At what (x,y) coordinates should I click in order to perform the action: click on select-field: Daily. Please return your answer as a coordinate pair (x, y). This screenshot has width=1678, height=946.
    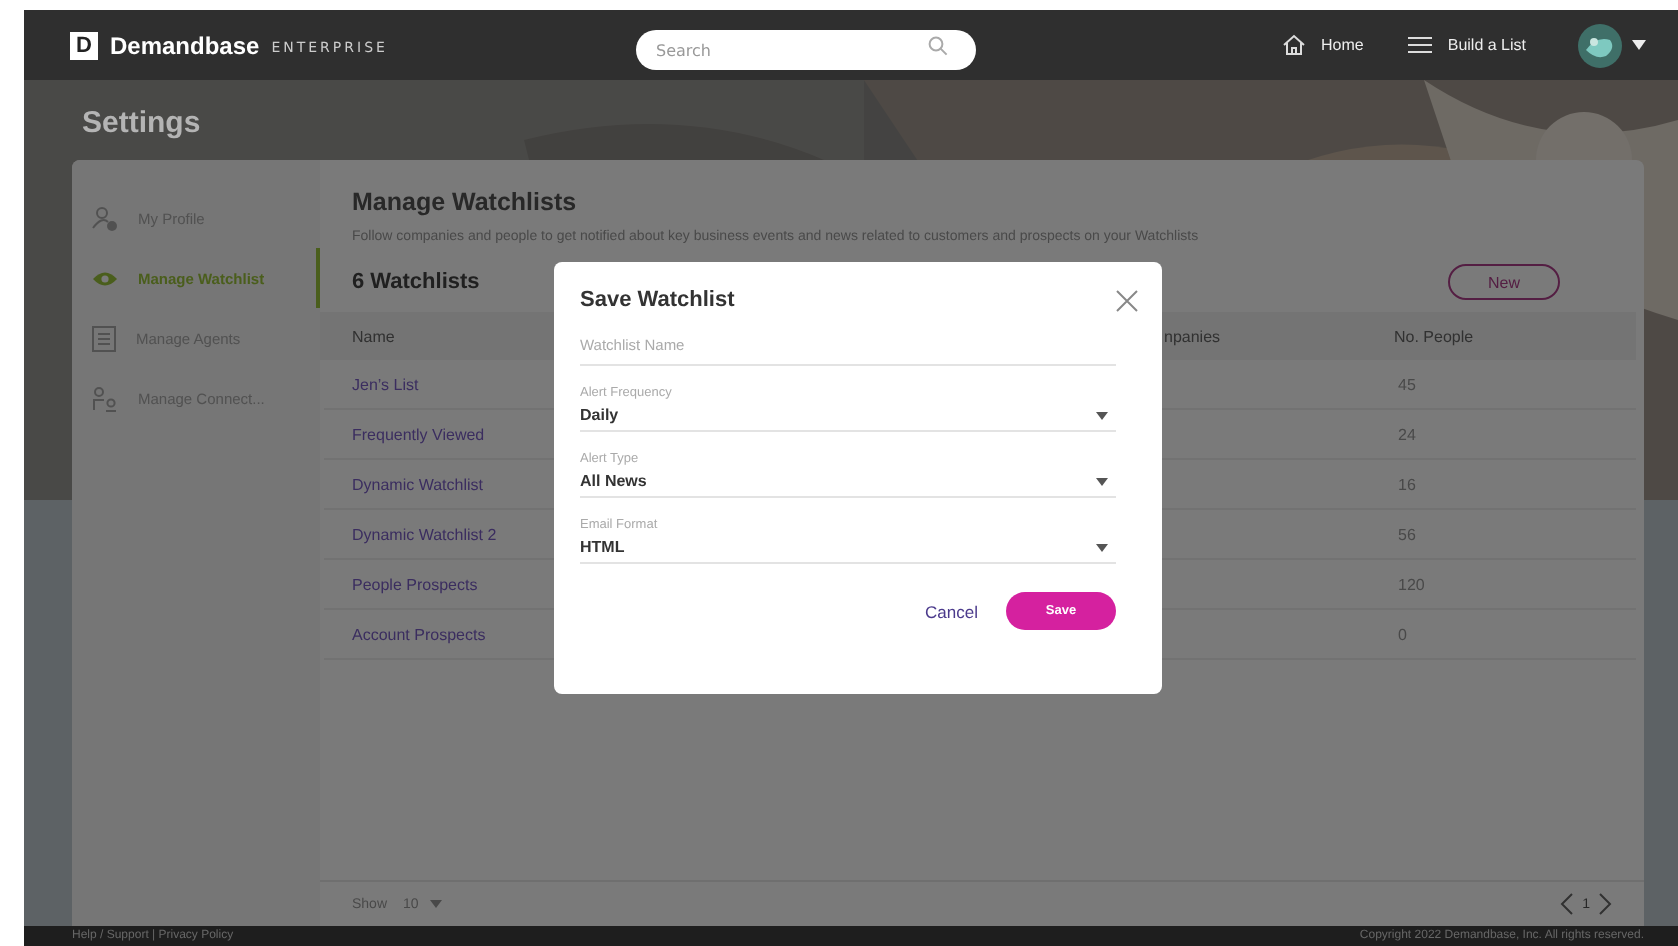
    Looking at the image, I should click on (848, 416).